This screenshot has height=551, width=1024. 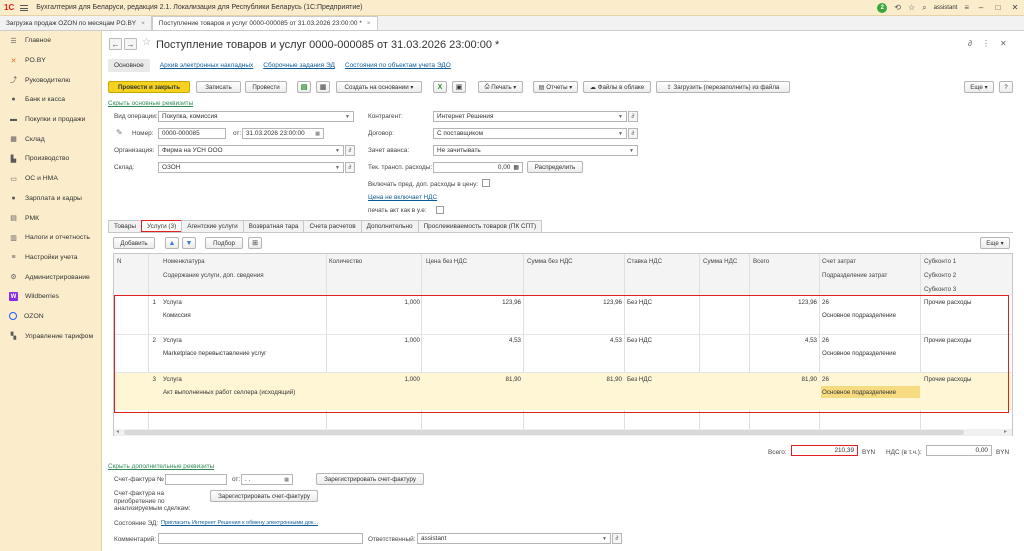 I want to click on sidebar-item-taxes: ▥ Налоги и отчетность, so click(x=50, y=238).